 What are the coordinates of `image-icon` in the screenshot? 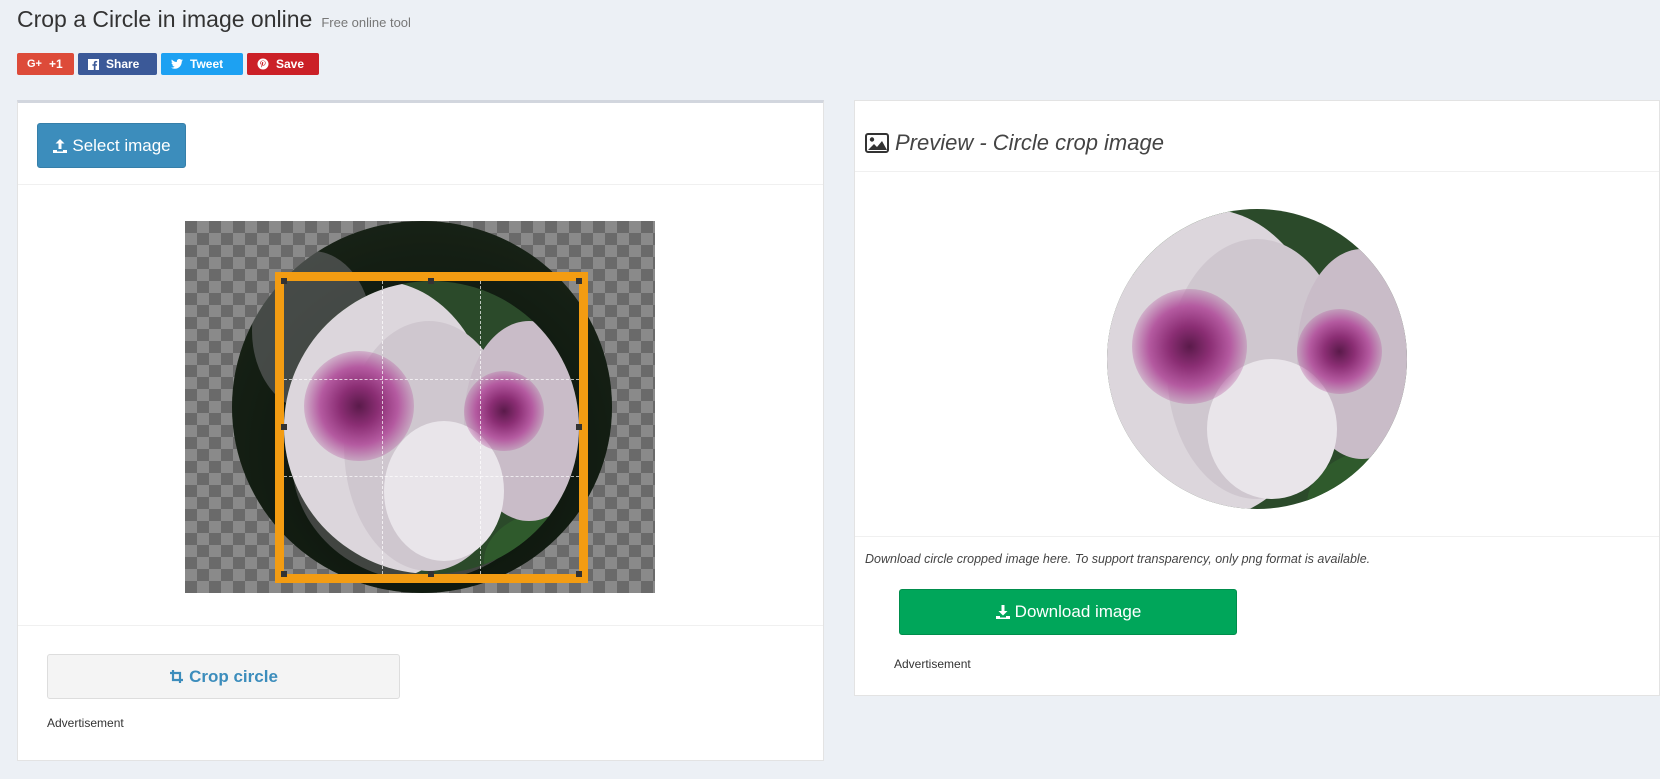 It's located at (877, 143).